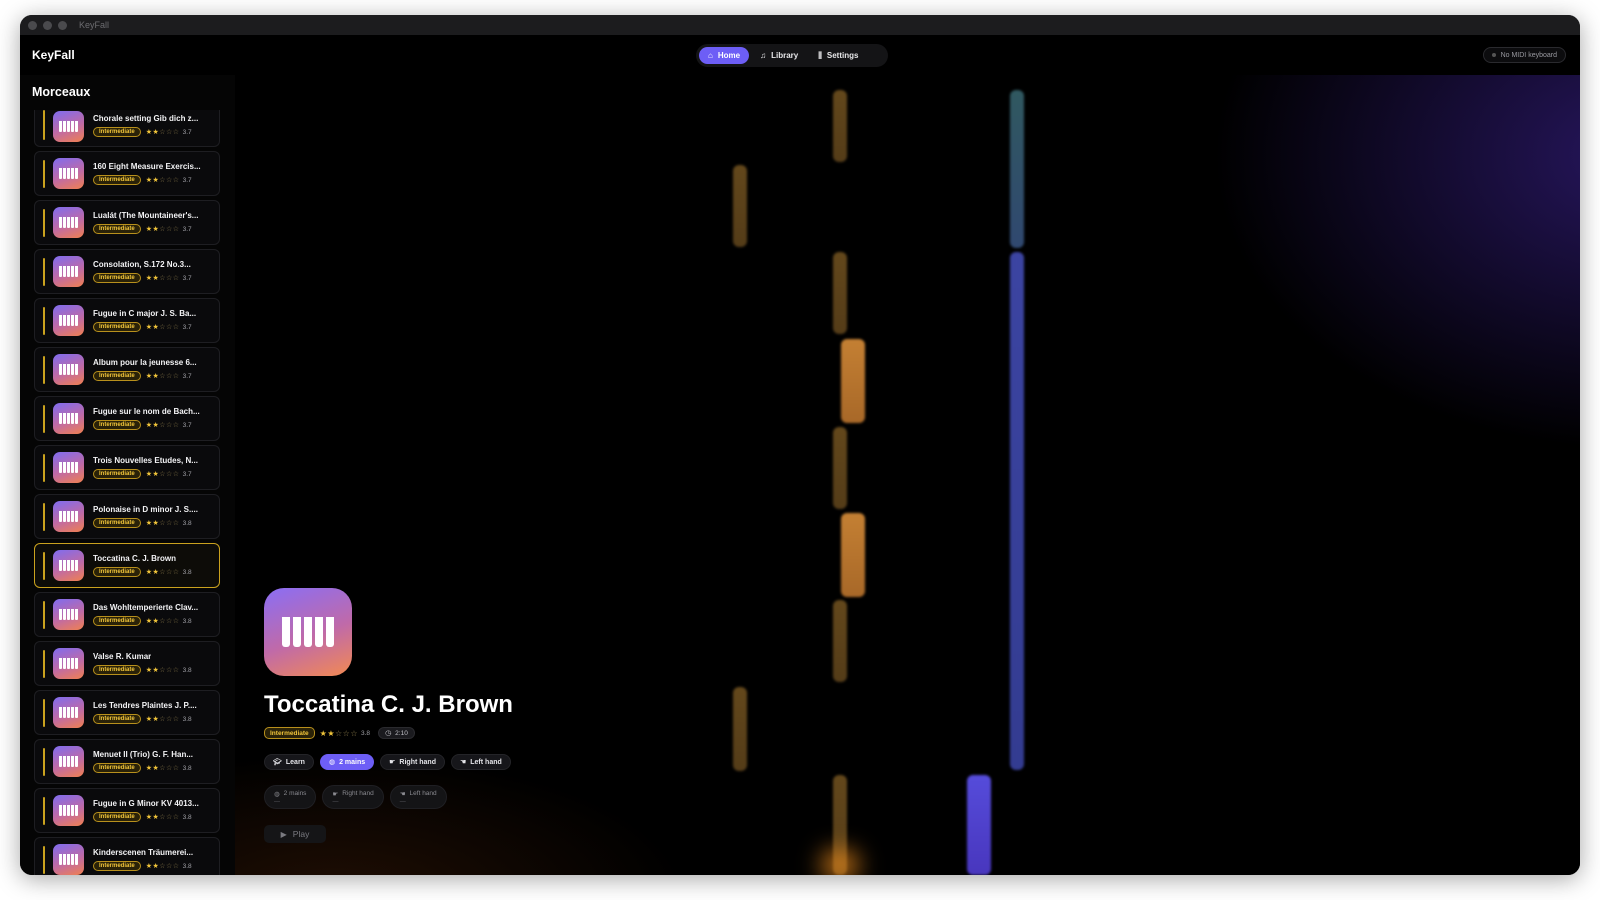 The height and width of the screenshot is (900, 1600). Describe the element at coordinates (763, 55) in the screenshot. I see `music-note-icon: ♫` at that location.